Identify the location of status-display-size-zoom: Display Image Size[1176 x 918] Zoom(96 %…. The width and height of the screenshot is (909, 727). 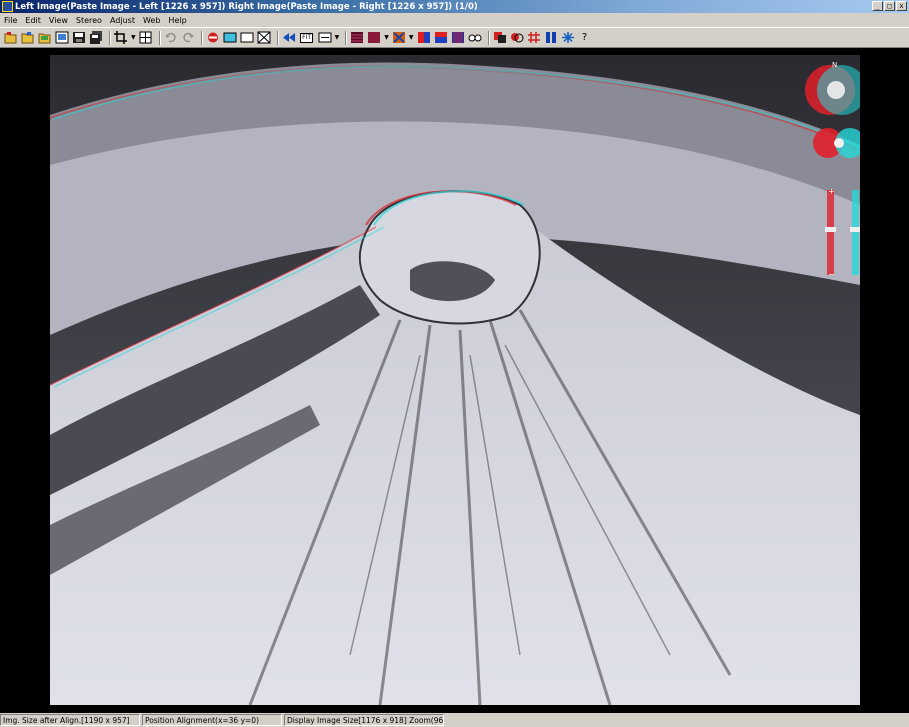
(364, 720).